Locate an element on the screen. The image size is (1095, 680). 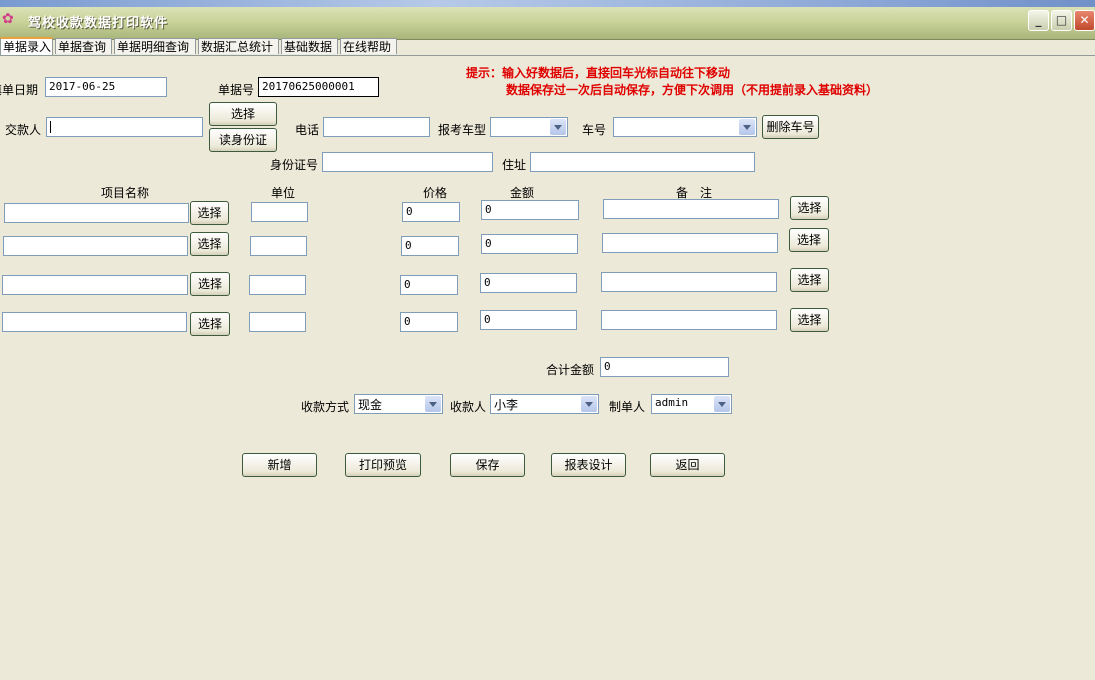
item-amount-field-4: 0 is located at coordinates (528, 320).